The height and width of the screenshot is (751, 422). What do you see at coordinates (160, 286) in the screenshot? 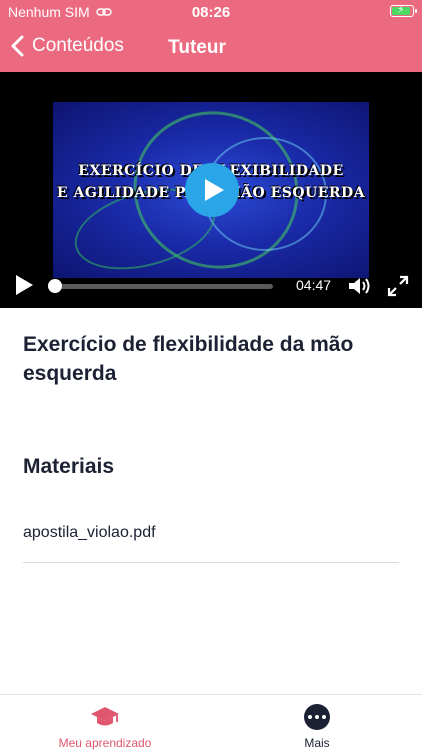
I see `progress-track` at bounding box center [160, 286].